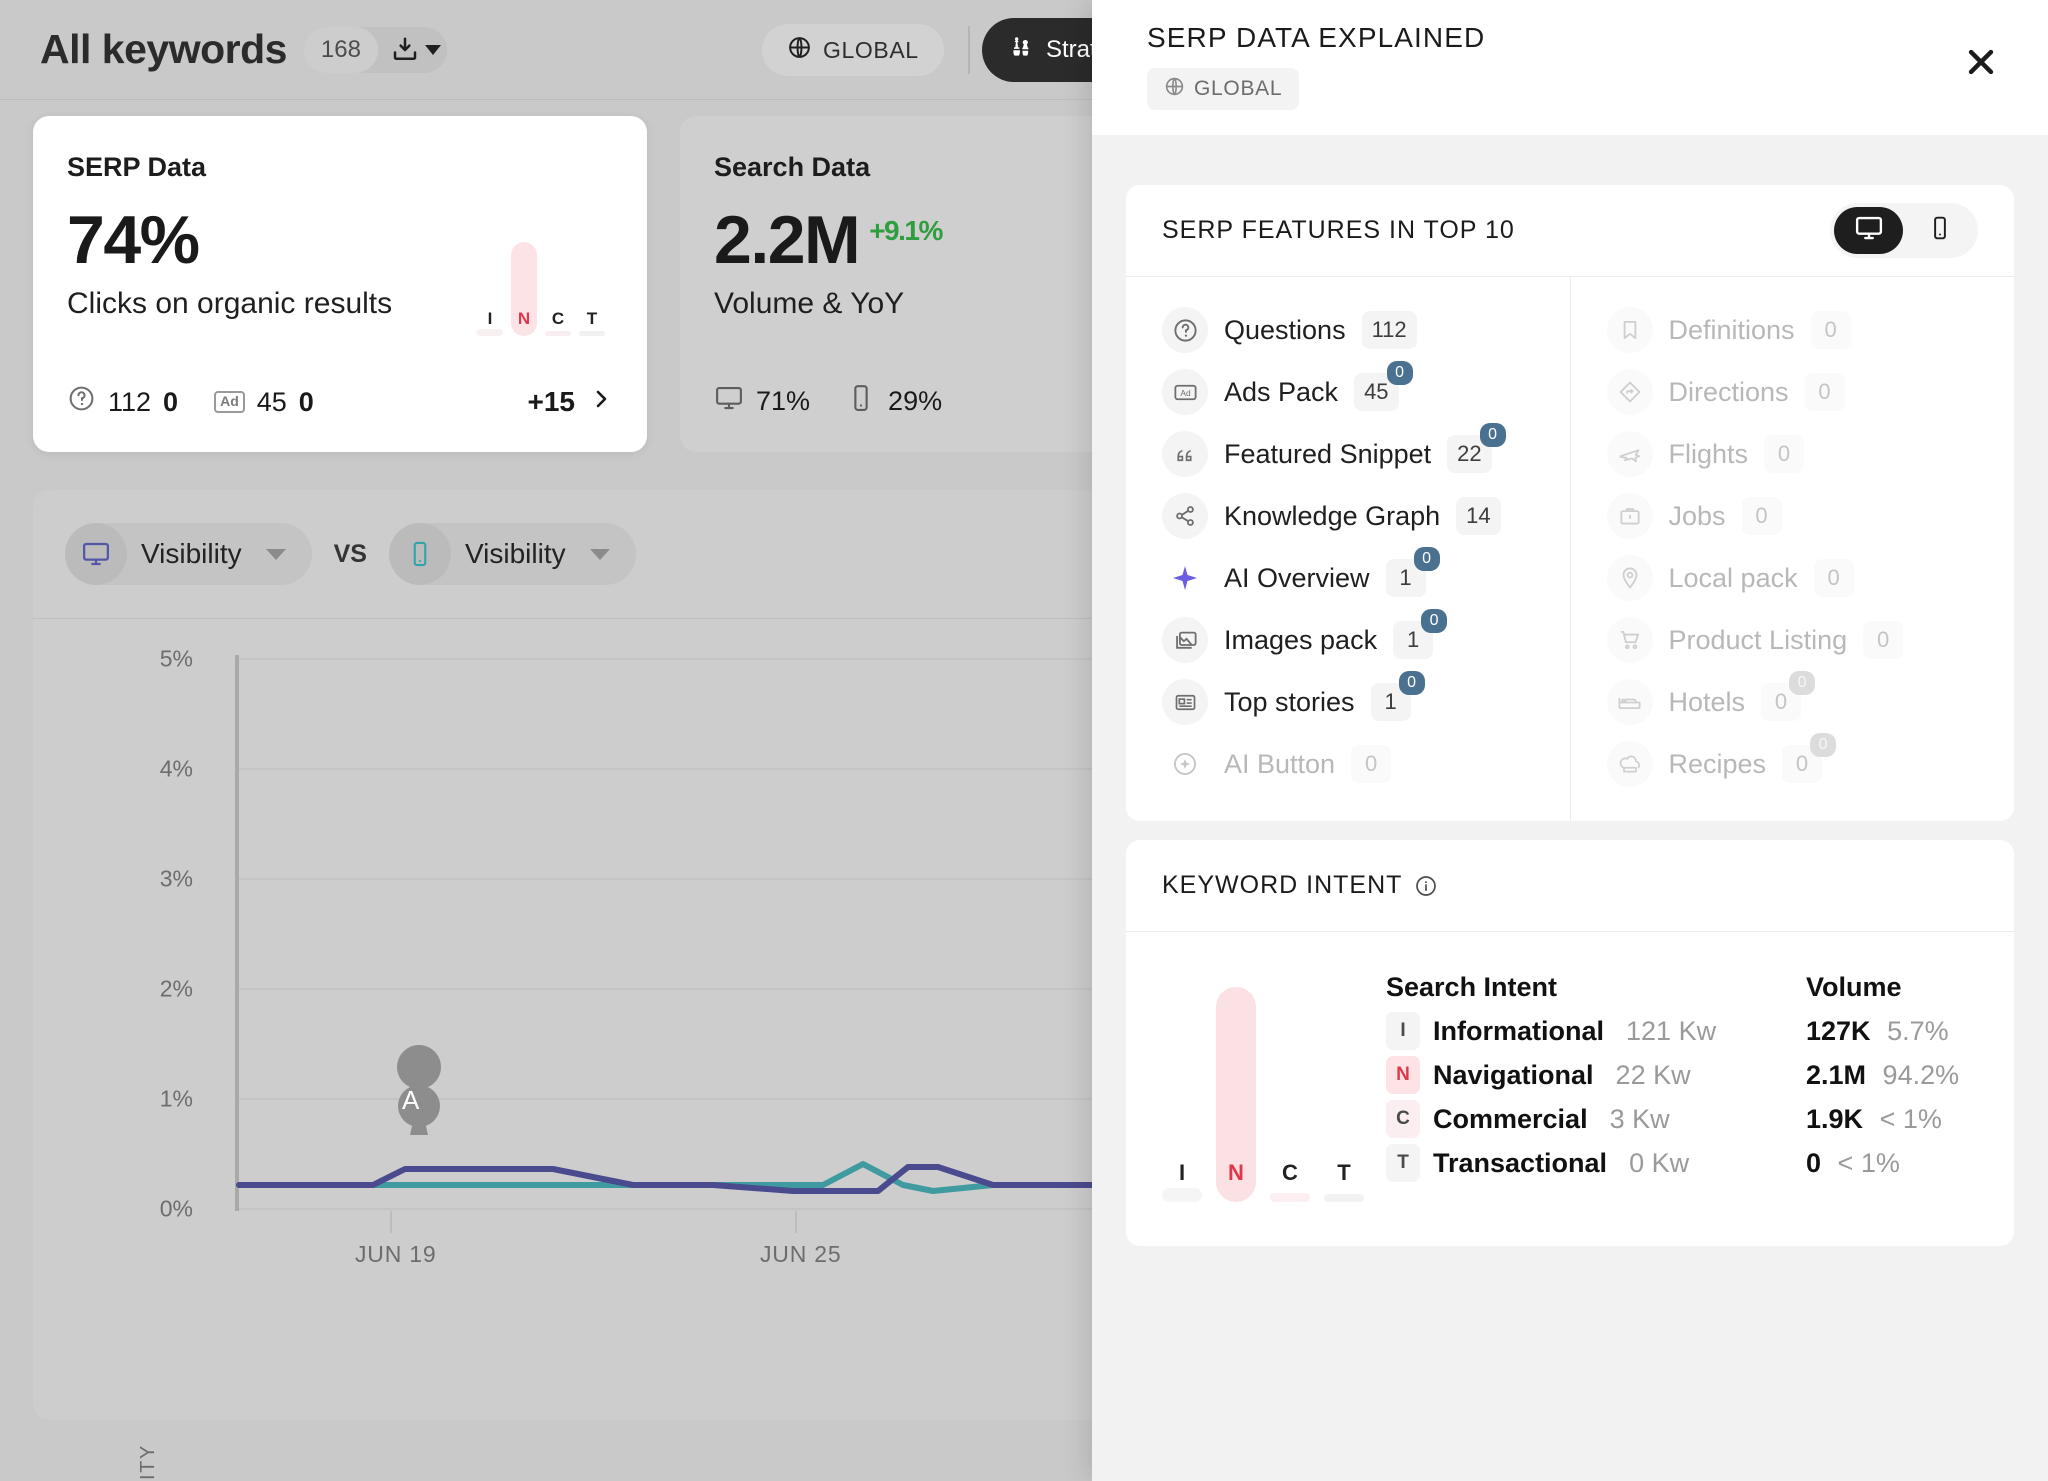 This screenshot has width=2048, height=1481. Describe the element at coordinates (490, 280) in the screenshot. I see `minibar-informational: I` at that location.